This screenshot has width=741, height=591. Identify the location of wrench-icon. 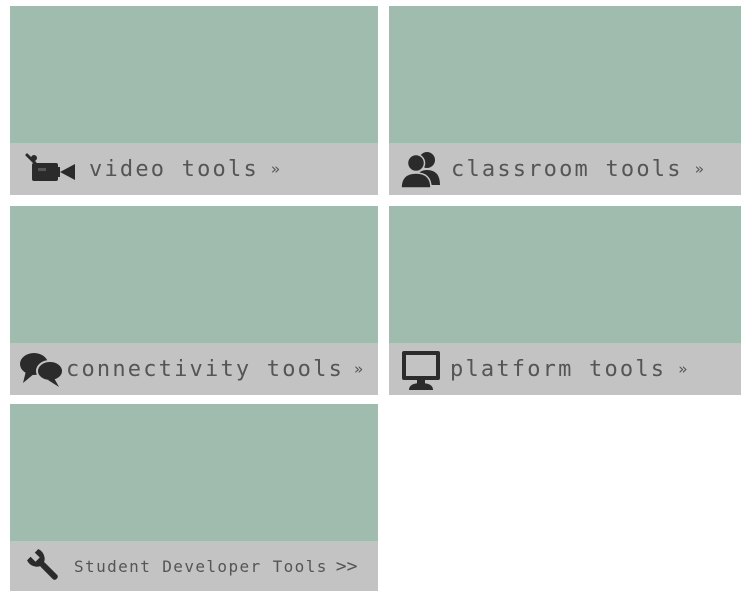
(44, 566).